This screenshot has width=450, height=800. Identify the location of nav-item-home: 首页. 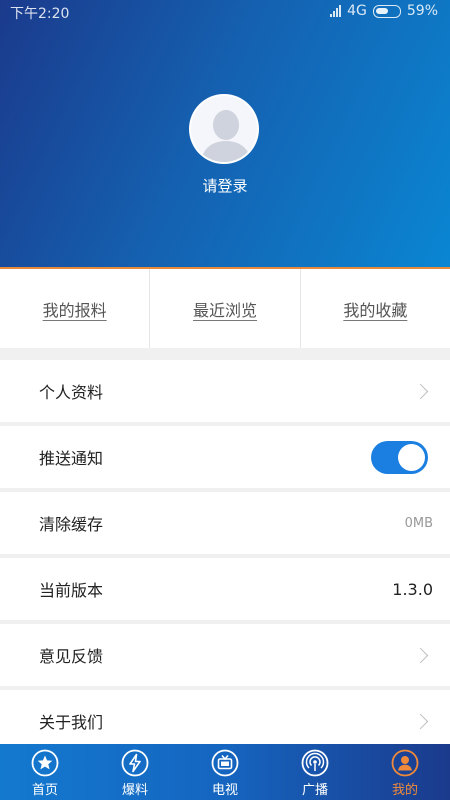
(45, 772).